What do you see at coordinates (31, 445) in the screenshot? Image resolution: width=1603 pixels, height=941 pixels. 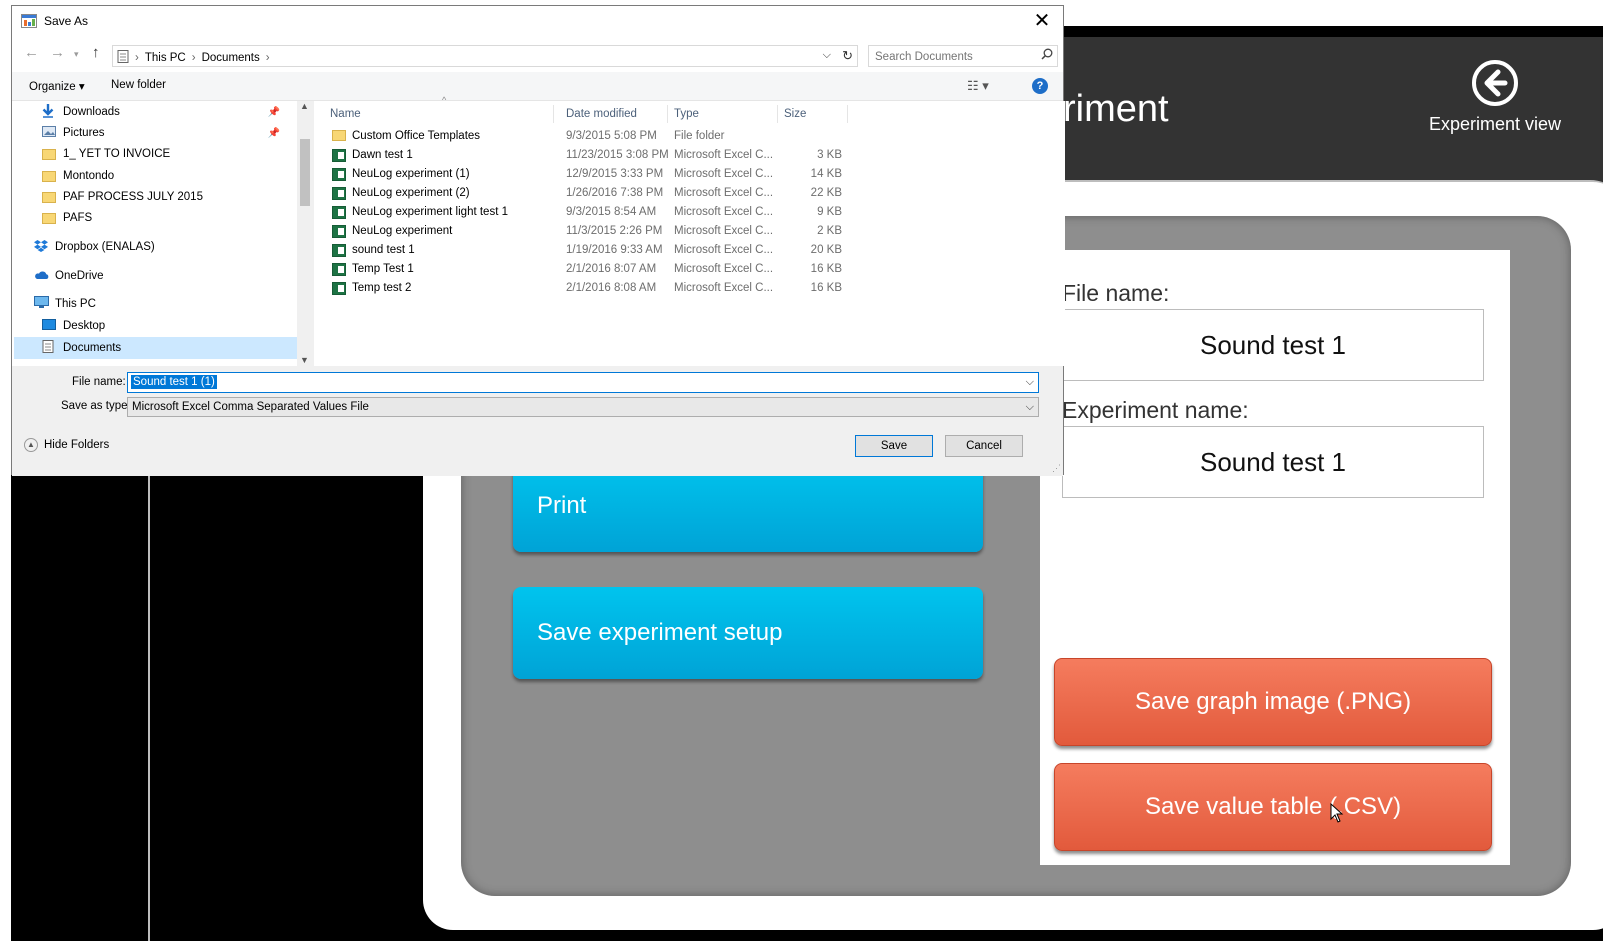 I see `chevron-up-icon: ▲` at bounding box center [31, 445].